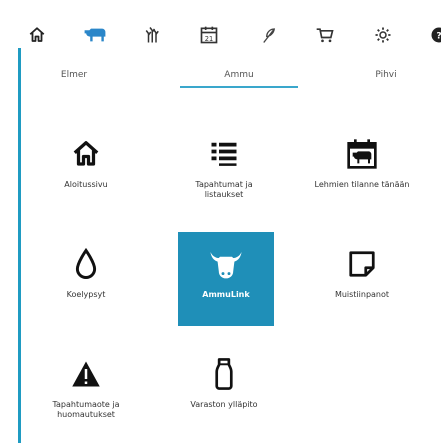 The height and width of the screenshot is (443, 441). What do you see at coordinates (325, 35) in the screenshot?
I see `cart-icon` at bounding box center [325, 35].